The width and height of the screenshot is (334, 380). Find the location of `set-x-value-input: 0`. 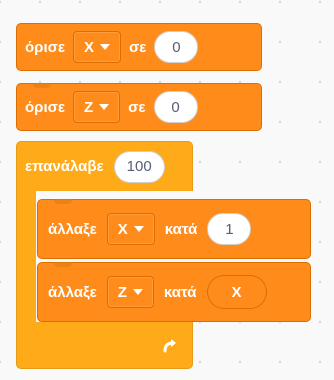

set-x-value-input: 0 is located at coordinates (176, 47).